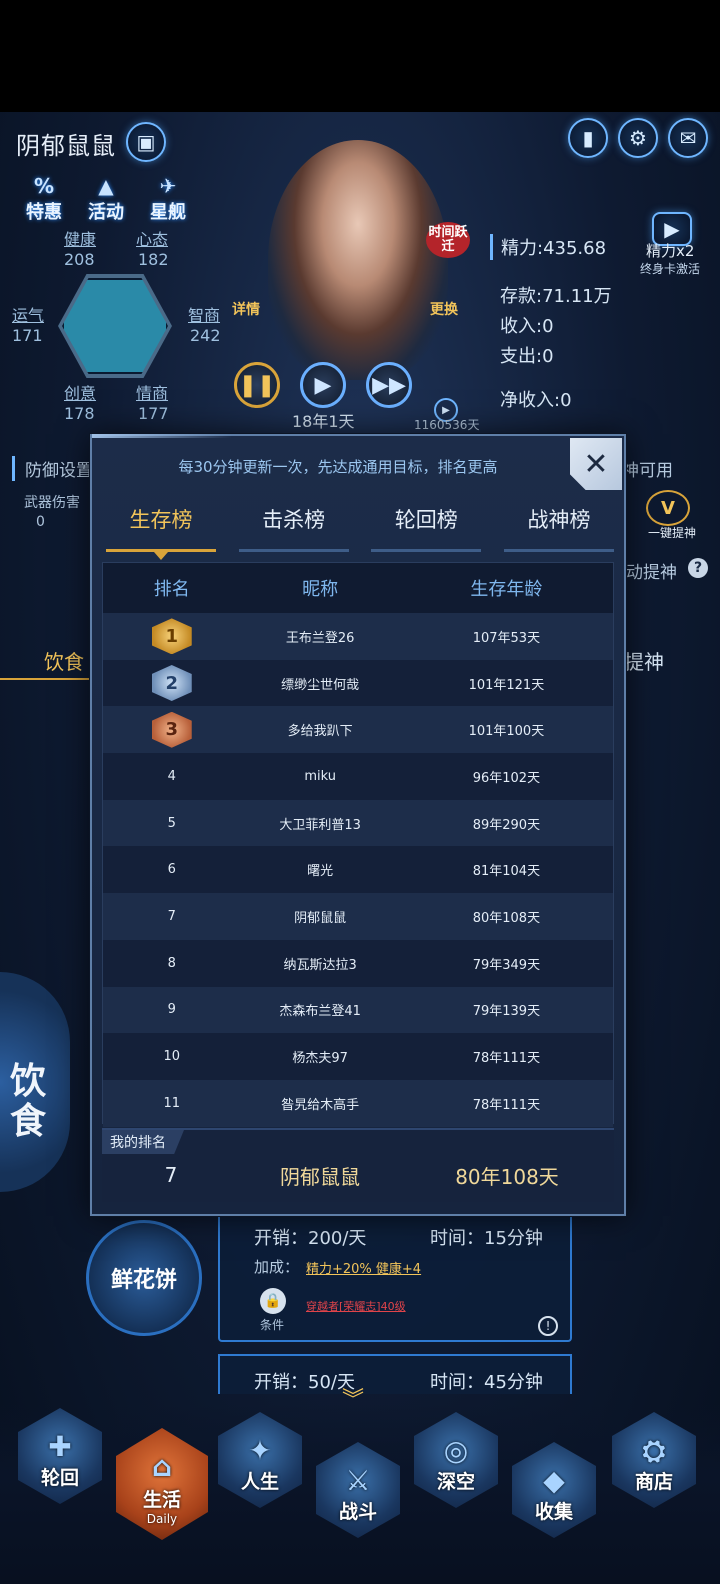  Describe the element at coordinates (358, 963) in the screenshot. I see `table-row: 8 纳瓦斯达拉3 79年349天` at that location.